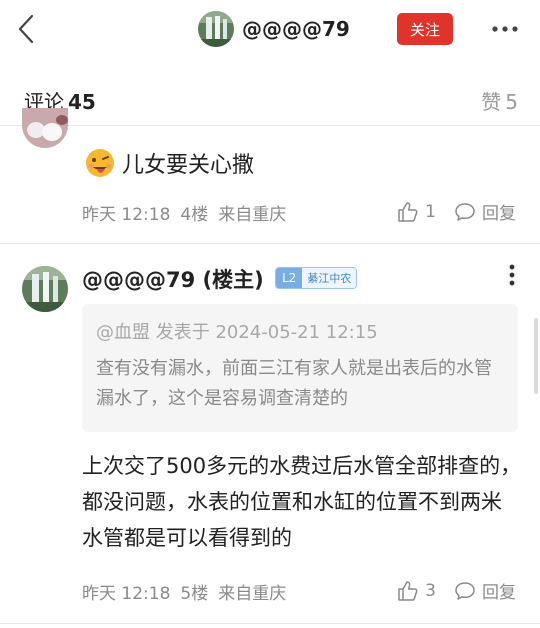 The image size is (540, 628). I want to click on comment-actions: 3 回复, so click(456, 590).